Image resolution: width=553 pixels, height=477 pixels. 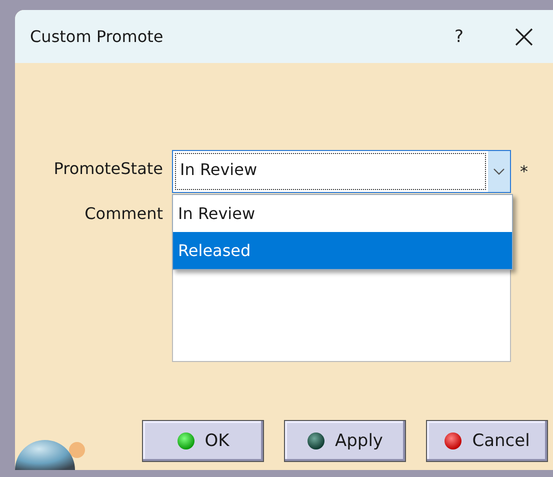 What do you see at coordinates (97, 36) in the screenshot?
I see `window-title: Custom Promote` at bounding box center [97, 36].